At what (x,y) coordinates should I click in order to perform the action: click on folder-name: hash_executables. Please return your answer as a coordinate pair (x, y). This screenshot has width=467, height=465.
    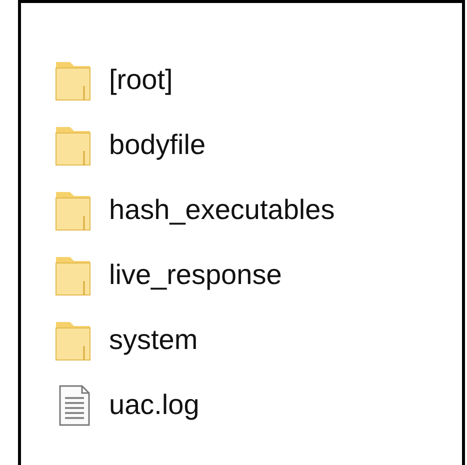
    Looking at the image, I should click on (222, 210).